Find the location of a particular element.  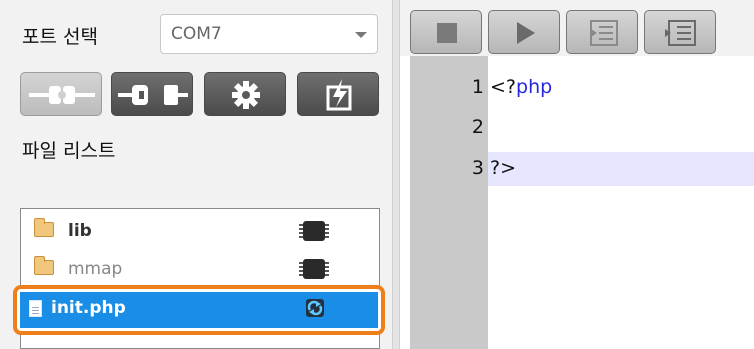

gear-icon is located at coordinates (246, 95).